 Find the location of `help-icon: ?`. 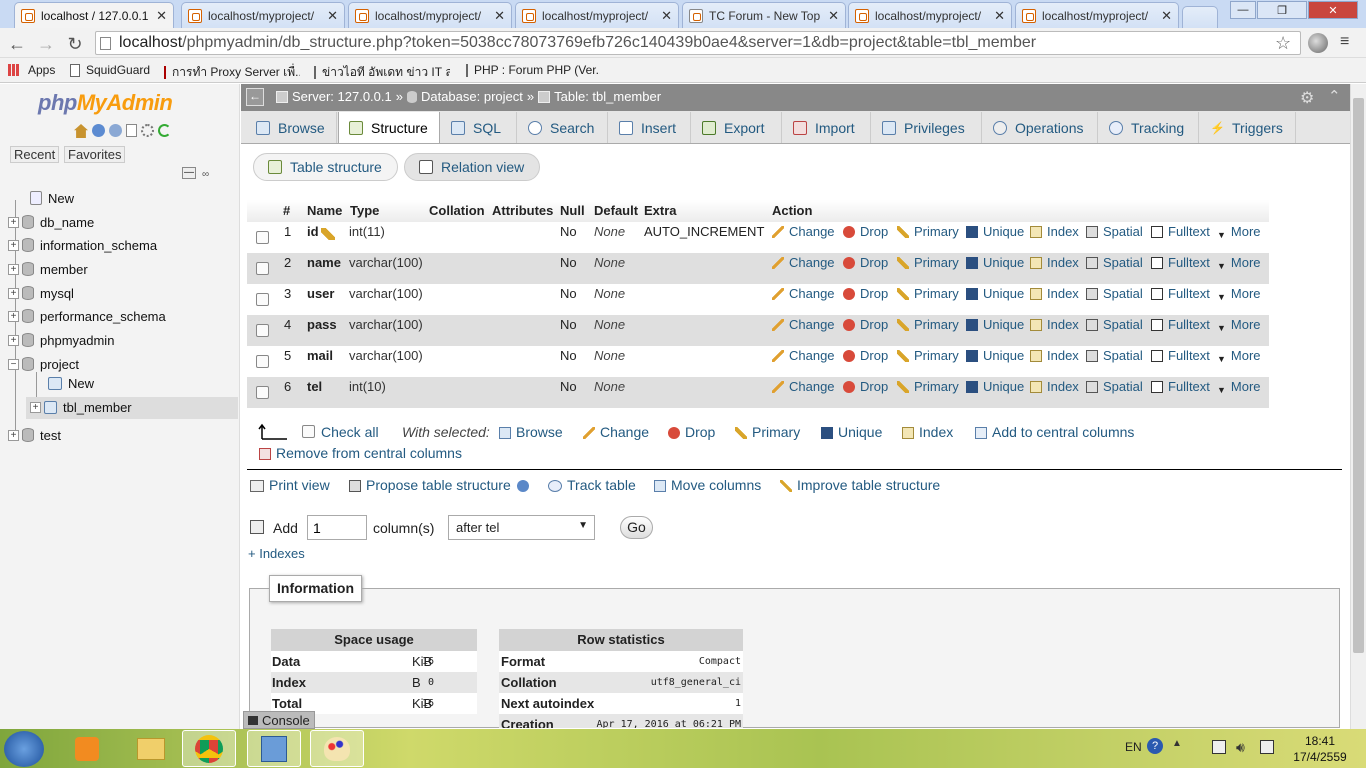

help-icon: ? is located at coordinates (1155, 746).